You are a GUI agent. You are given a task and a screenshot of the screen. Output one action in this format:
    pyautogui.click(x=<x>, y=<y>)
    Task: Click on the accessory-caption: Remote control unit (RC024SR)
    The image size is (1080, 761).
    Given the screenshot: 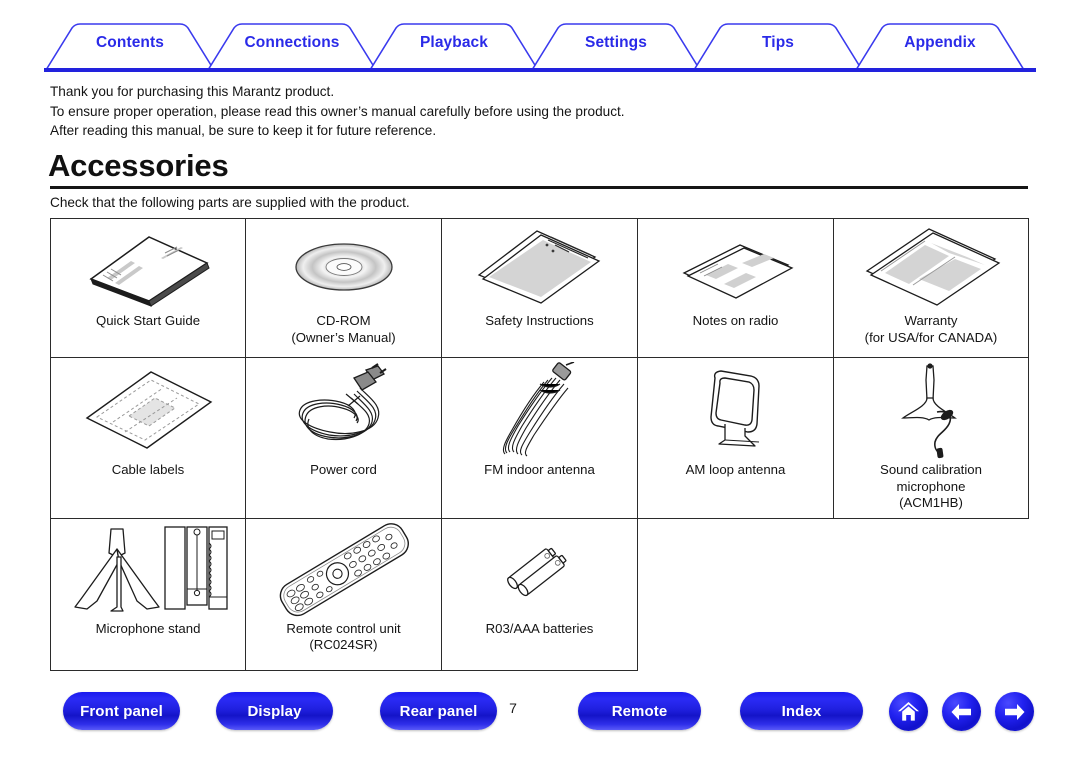 What is the action you would take?
    pyautogui.click(x=343, y=636)
    